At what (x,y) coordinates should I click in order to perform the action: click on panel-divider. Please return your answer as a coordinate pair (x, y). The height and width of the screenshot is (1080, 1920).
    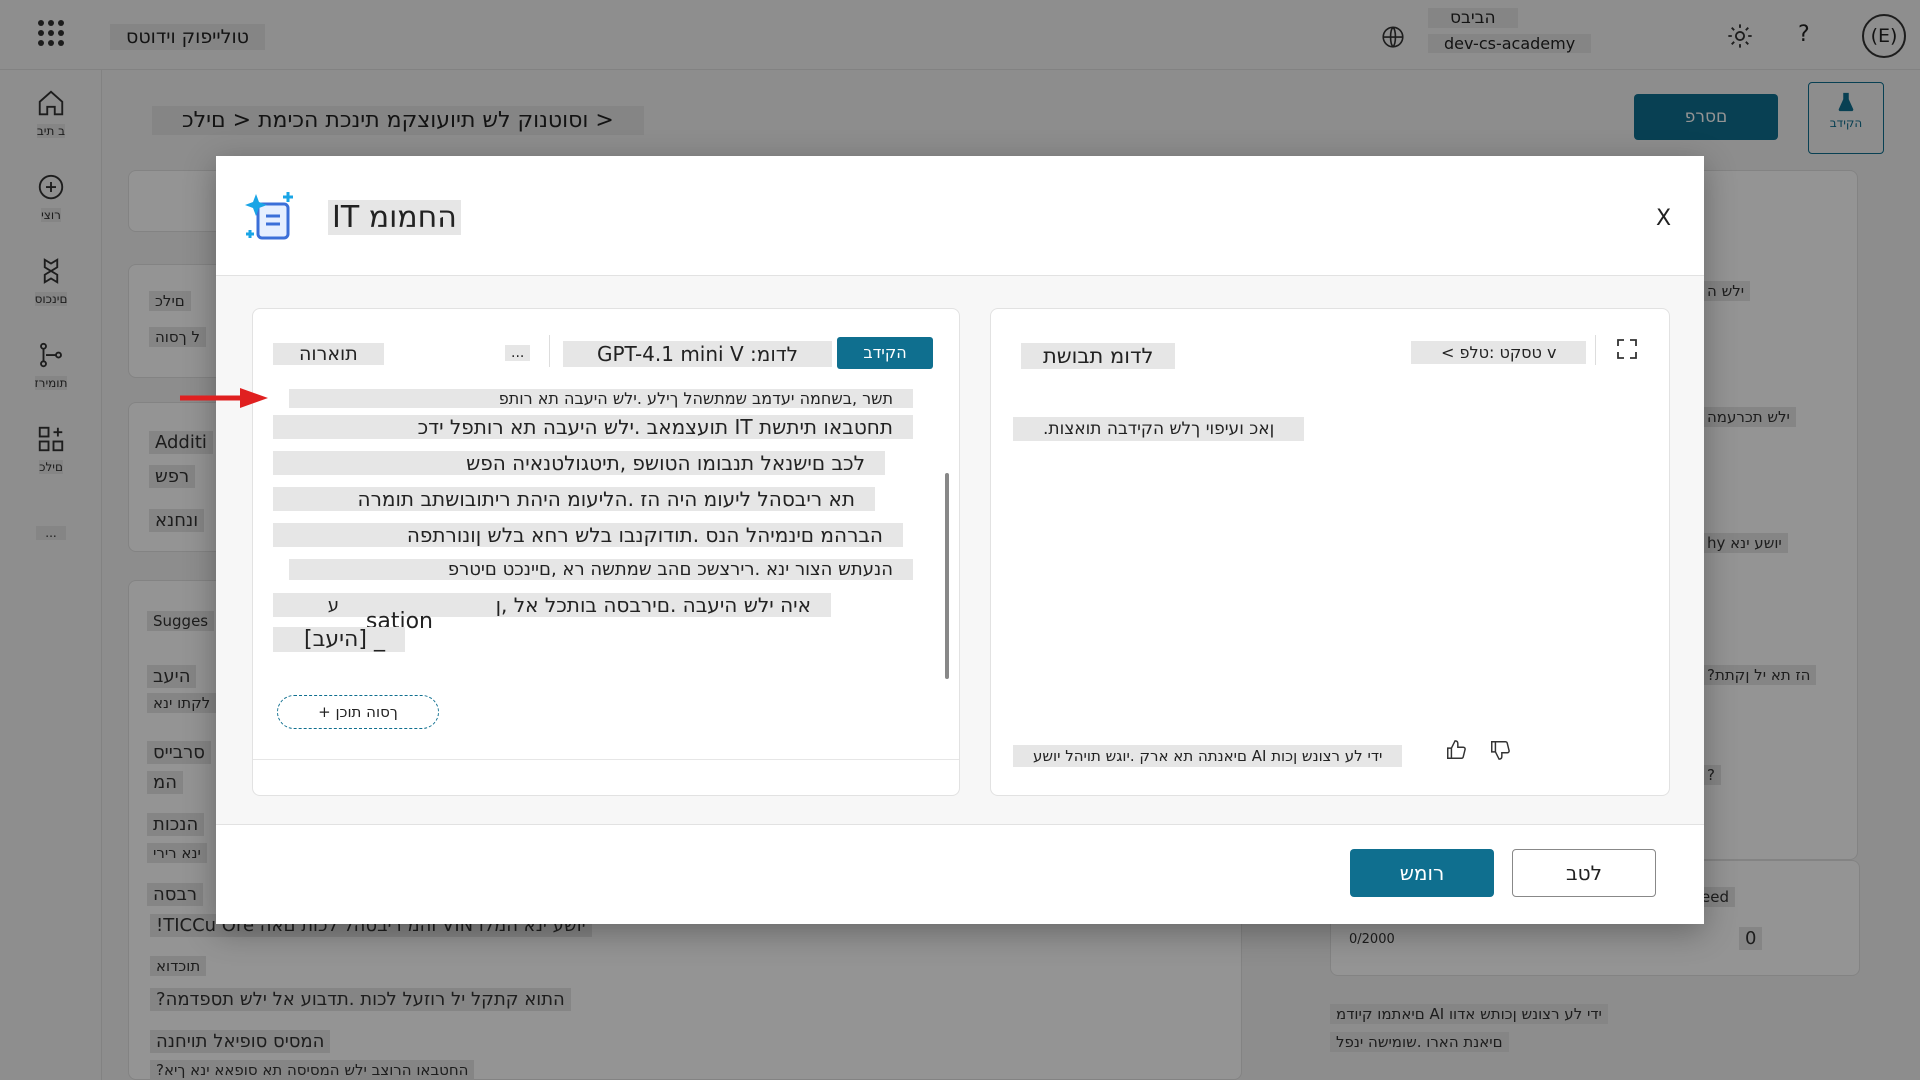
    Looking at the image, I should click on (606, 759).